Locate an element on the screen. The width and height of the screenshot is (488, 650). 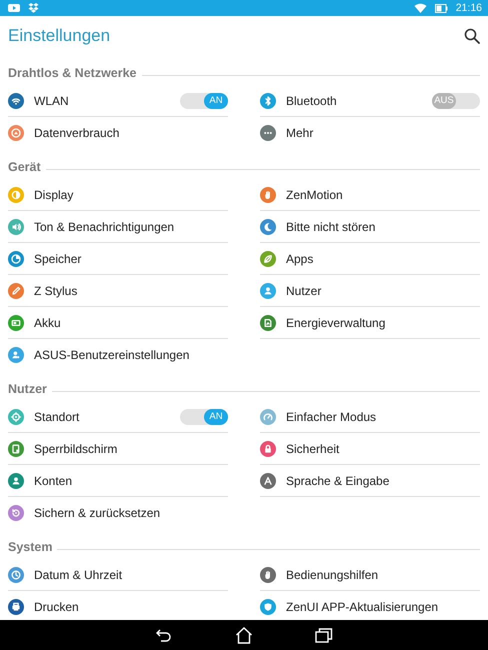
settings-item: Sicherheit is located at coordinates (370, 449).